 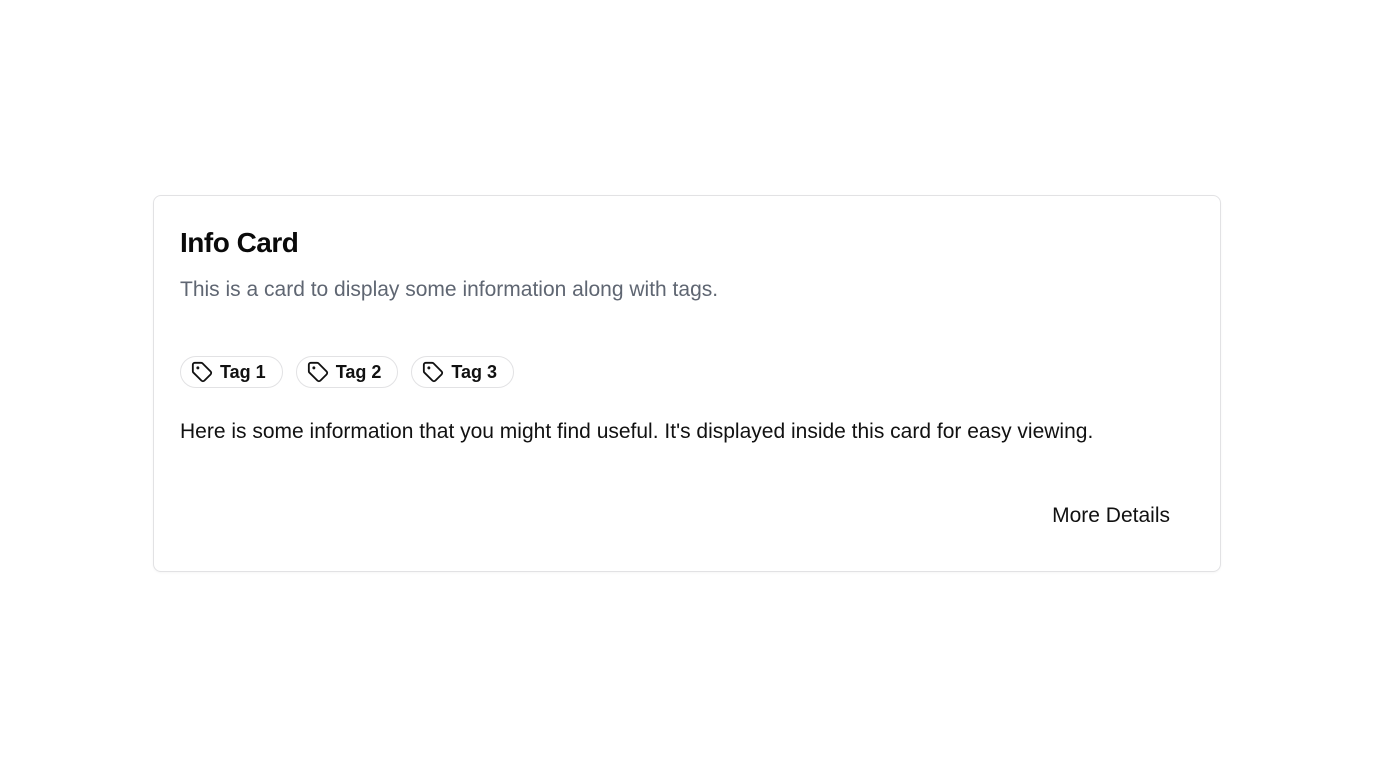 I want to click on tag-chip-2: Tag 2, so click(x=347, y=372).